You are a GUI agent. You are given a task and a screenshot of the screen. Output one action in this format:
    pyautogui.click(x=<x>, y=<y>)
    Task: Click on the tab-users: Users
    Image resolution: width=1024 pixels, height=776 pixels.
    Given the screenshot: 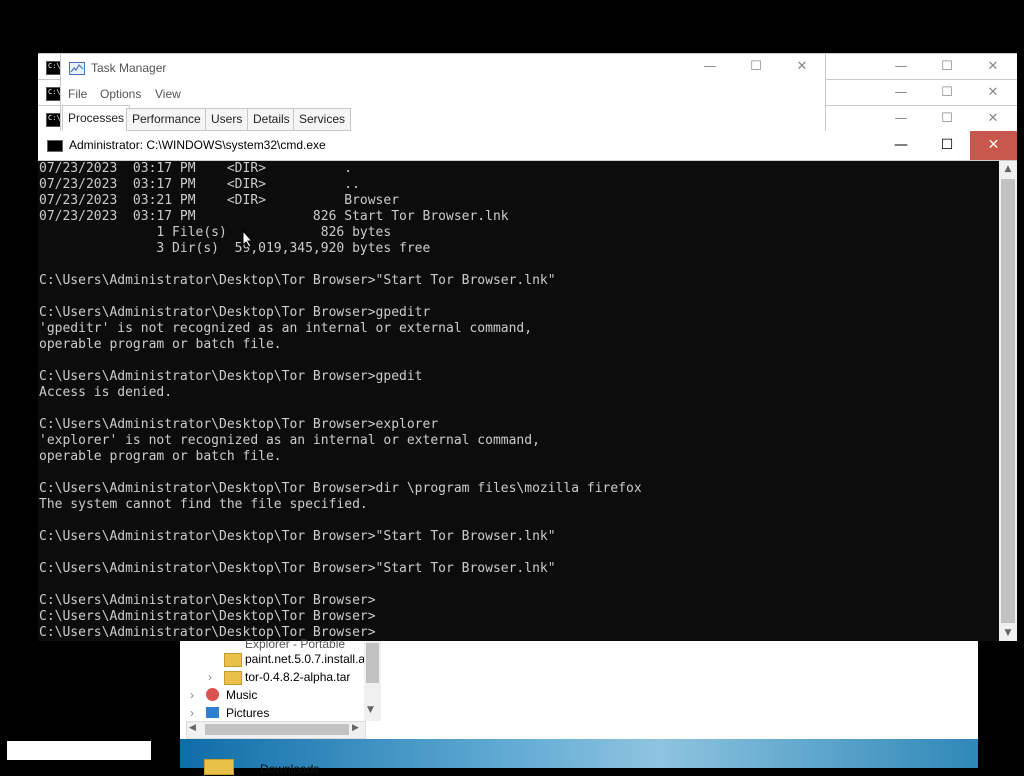 What is the action you would take?
    pyautogui.click(x=227, y=119)
    